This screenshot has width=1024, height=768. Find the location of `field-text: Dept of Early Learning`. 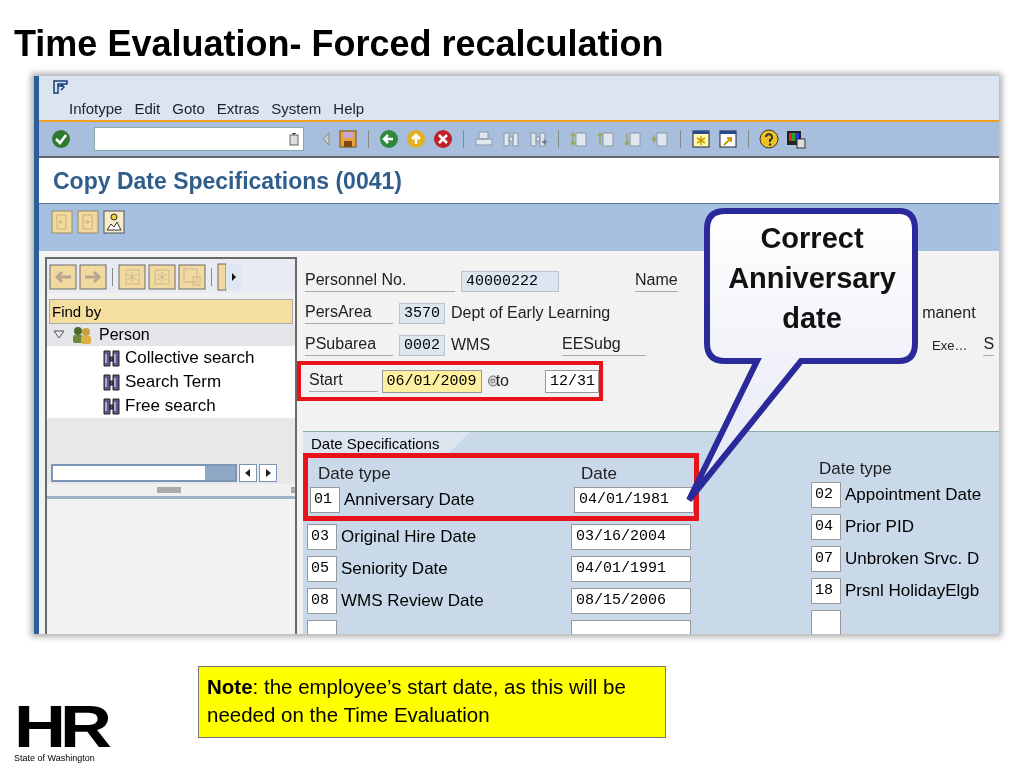

field-text: Dept of Early Learning is located at coordinates (531, 313).